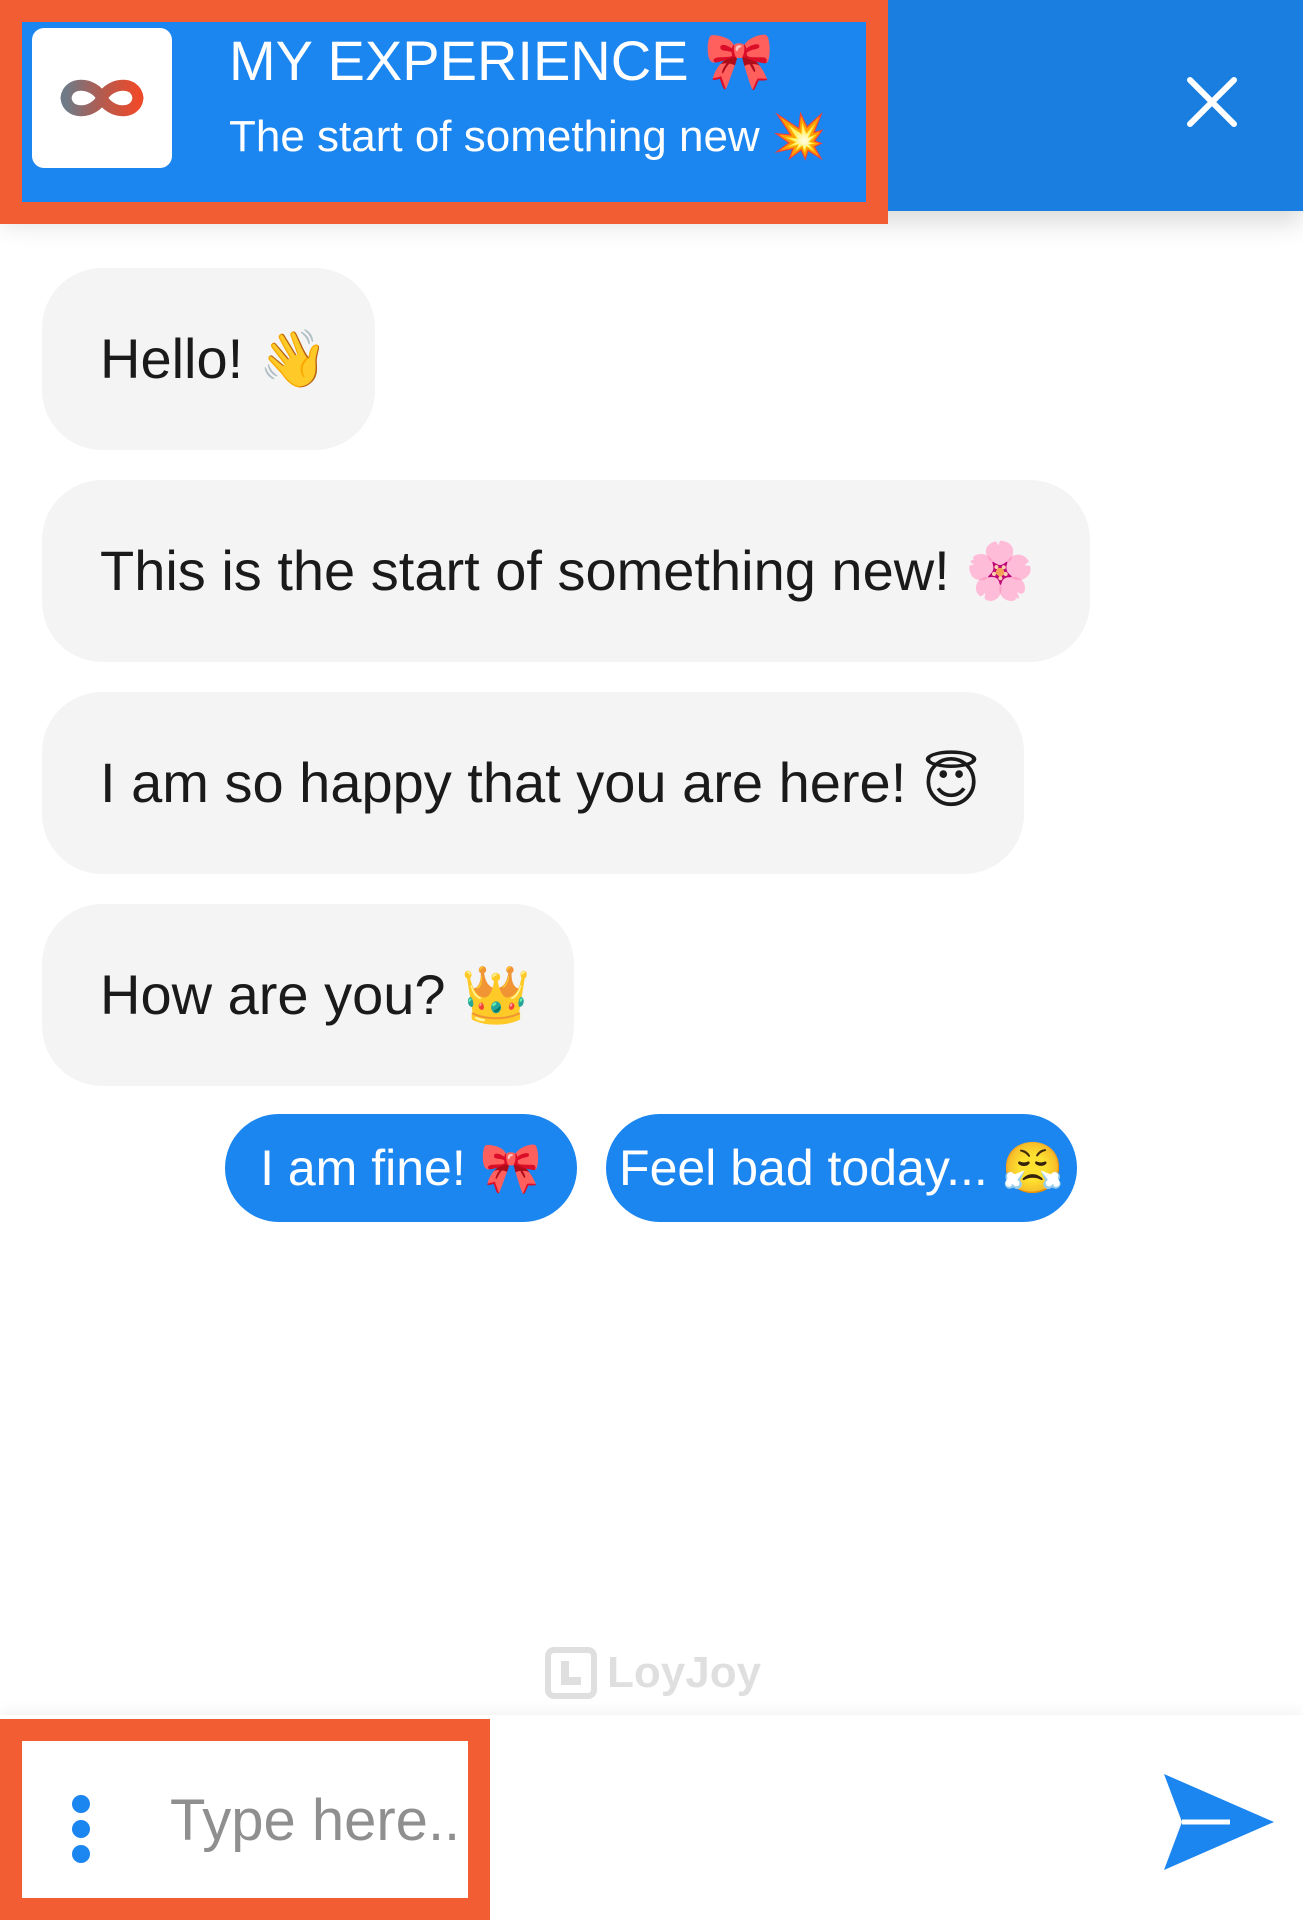 The height and width of the screenshot is (1920, 1303). I want to click on close-button, so click(1212, 102).